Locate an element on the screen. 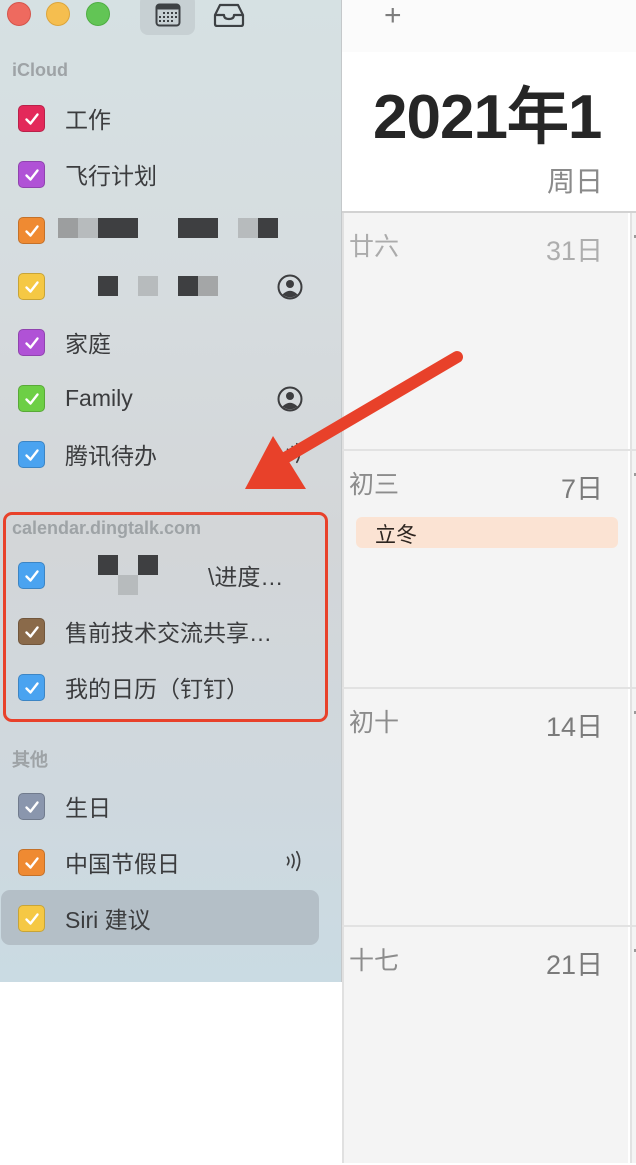 The height and width of the screenshot is (1165, 636). day-cell: 初三 7日 立冬 is located at coordinates (485, 569).